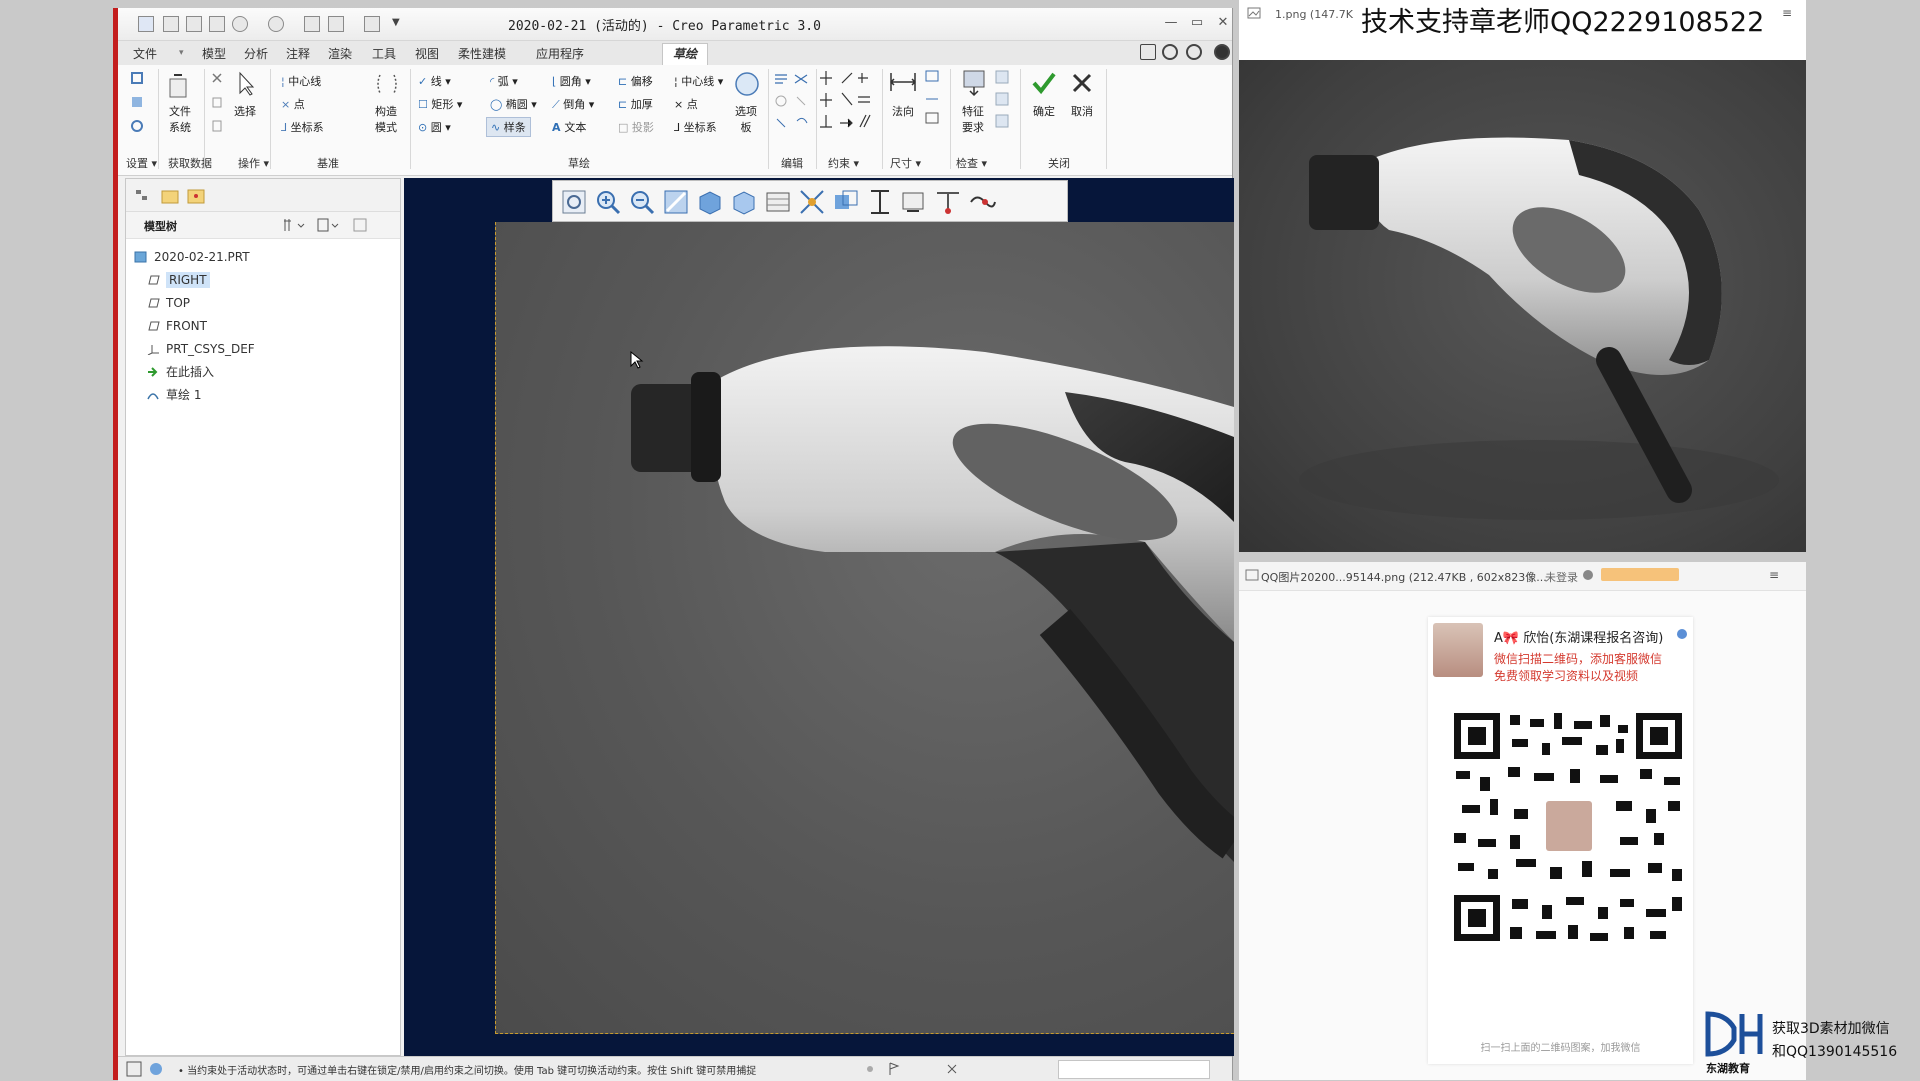 Image resolution: width=1920 pixels, height=1081 pixels. What do you see at coordinates (137, 78) in the screenshot?
I see `sketch-setup-icon` at bounding box center [137, 78].